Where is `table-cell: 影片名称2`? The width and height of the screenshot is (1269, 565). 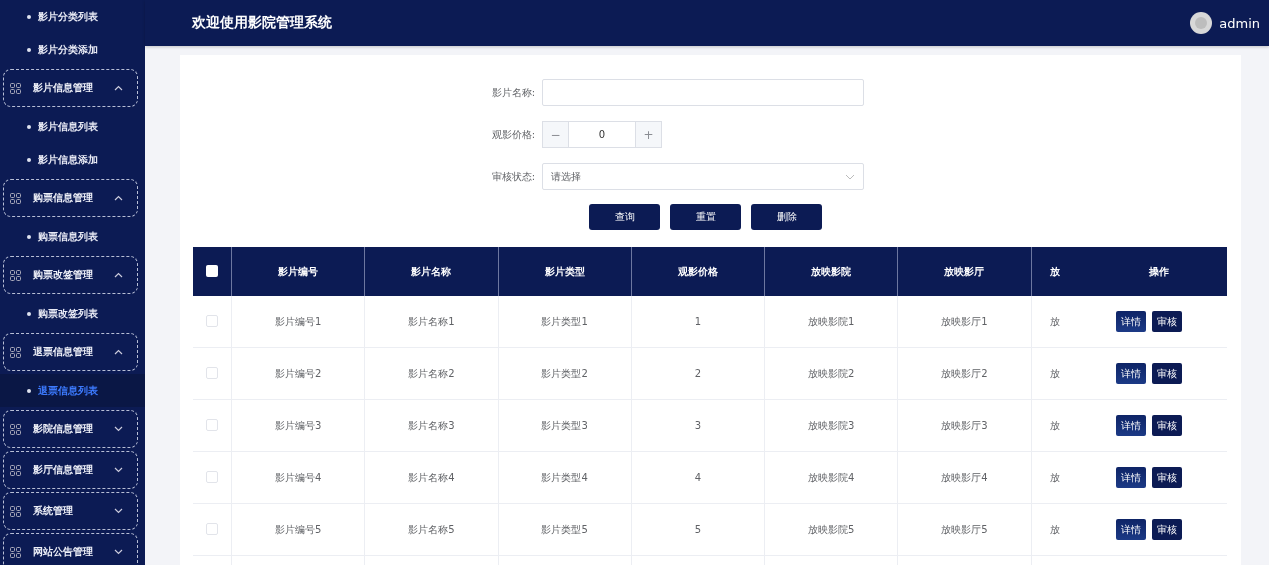 table-cell: 影片名称2 is located at coordinates (431, 373).